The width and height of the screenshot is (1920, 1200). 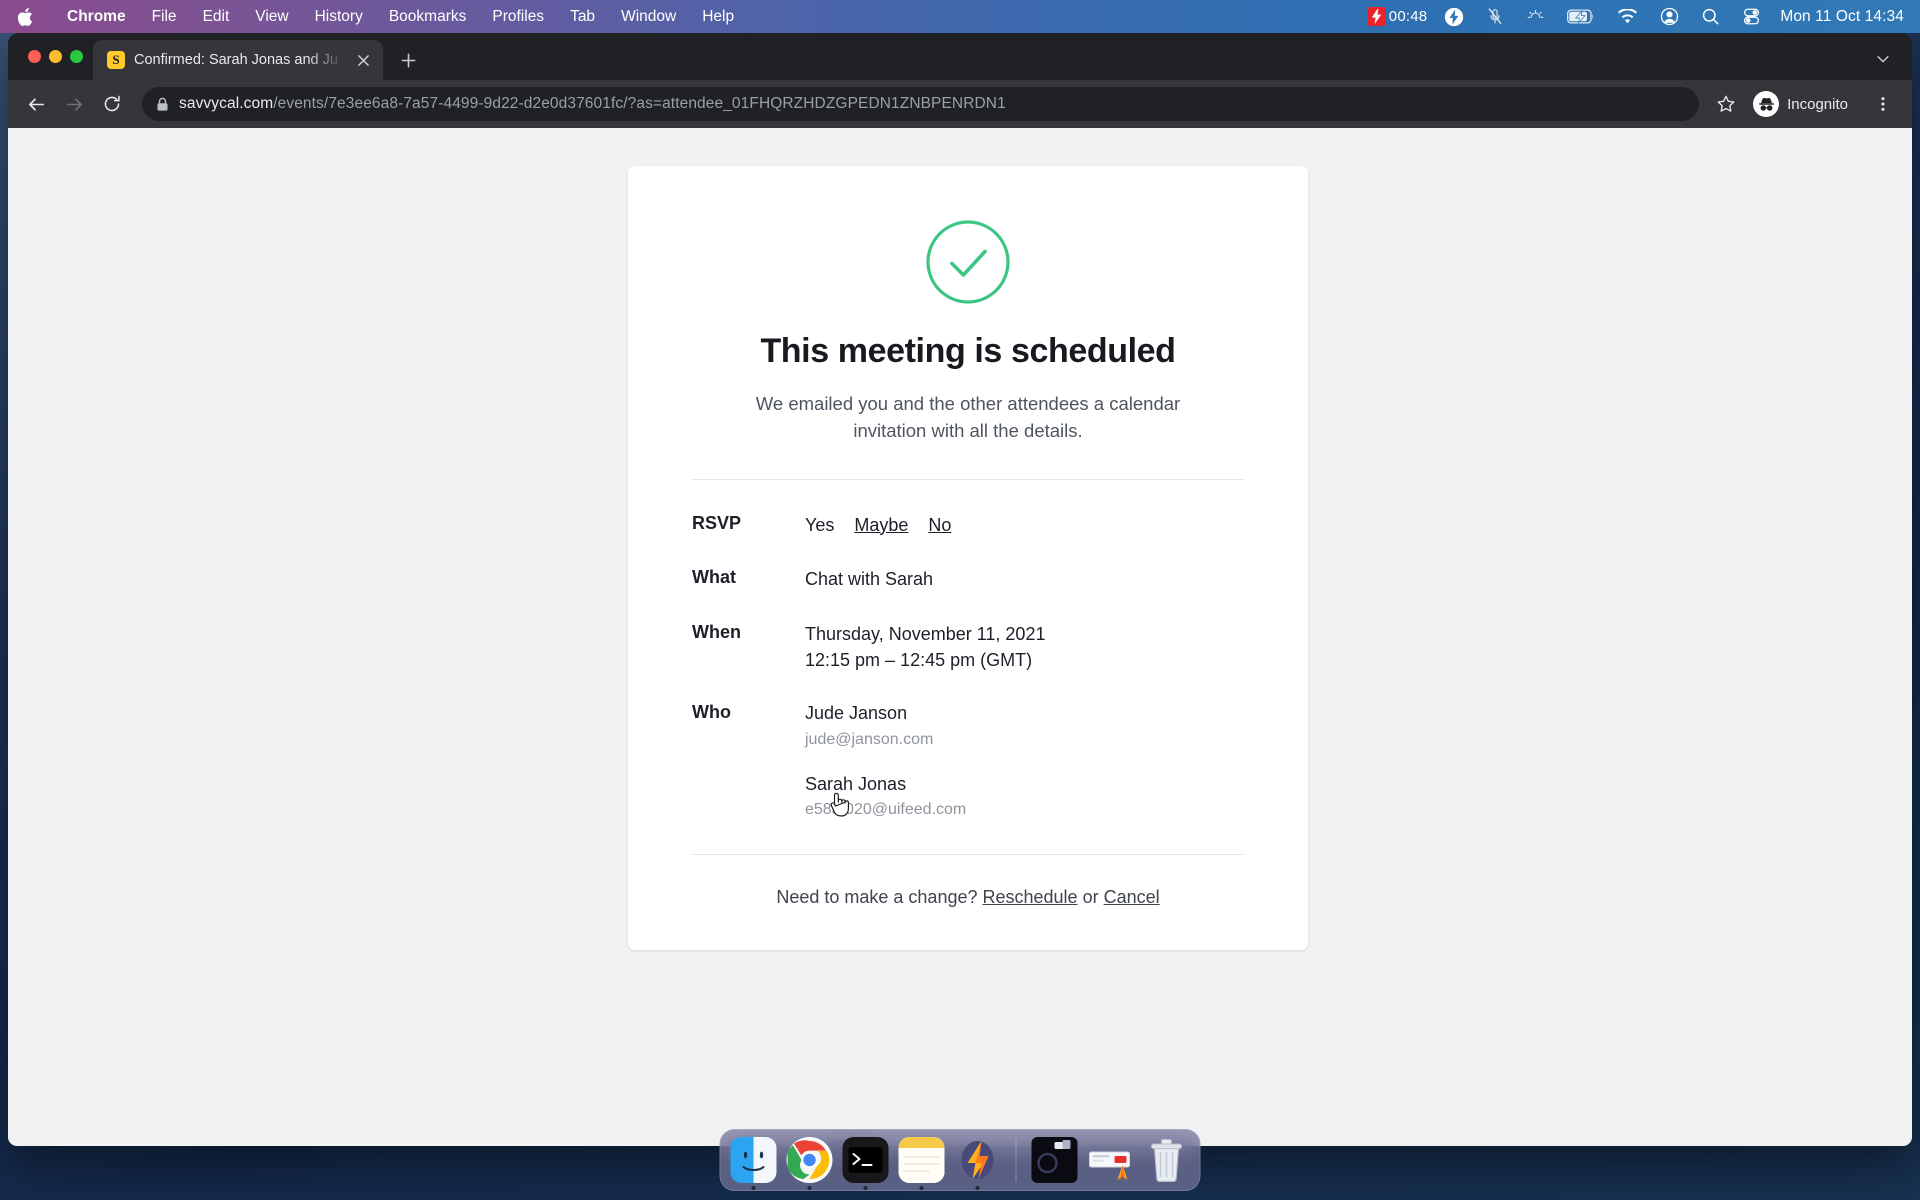 I want to click on footer-conjunction: or, so click(x=1090, y=897).